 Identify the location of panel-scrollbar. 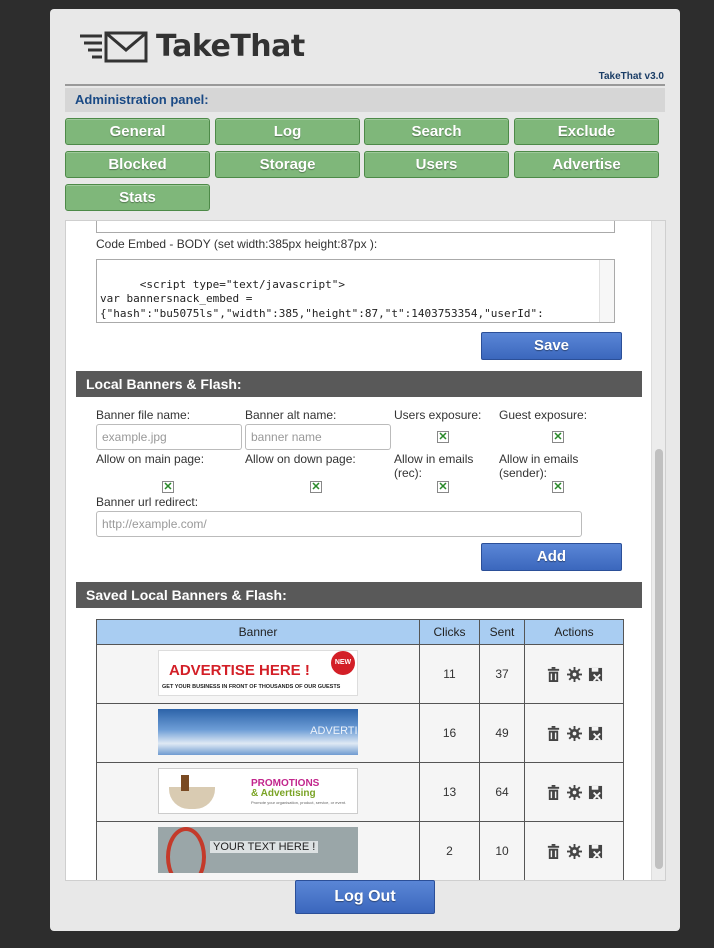
(658, 550).